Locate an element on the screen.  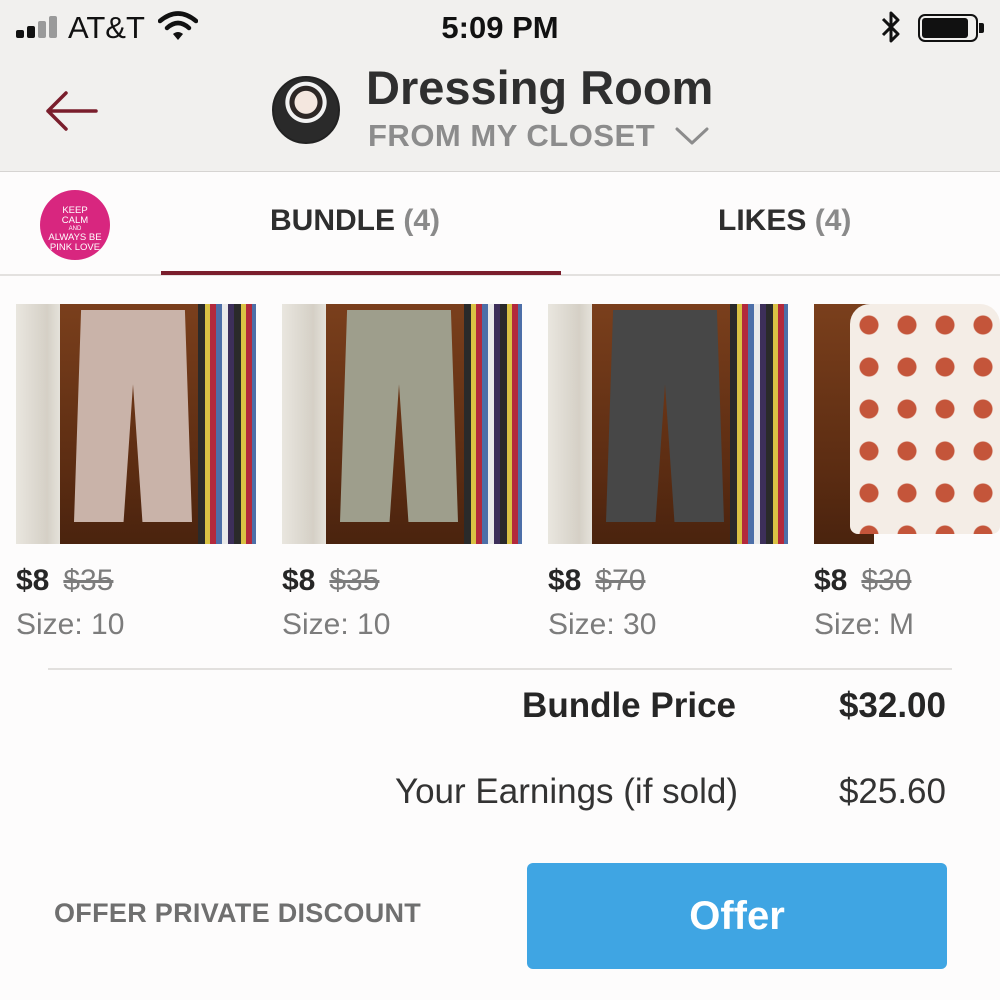
bluetooth-icon is located at coordinates (890, 27).